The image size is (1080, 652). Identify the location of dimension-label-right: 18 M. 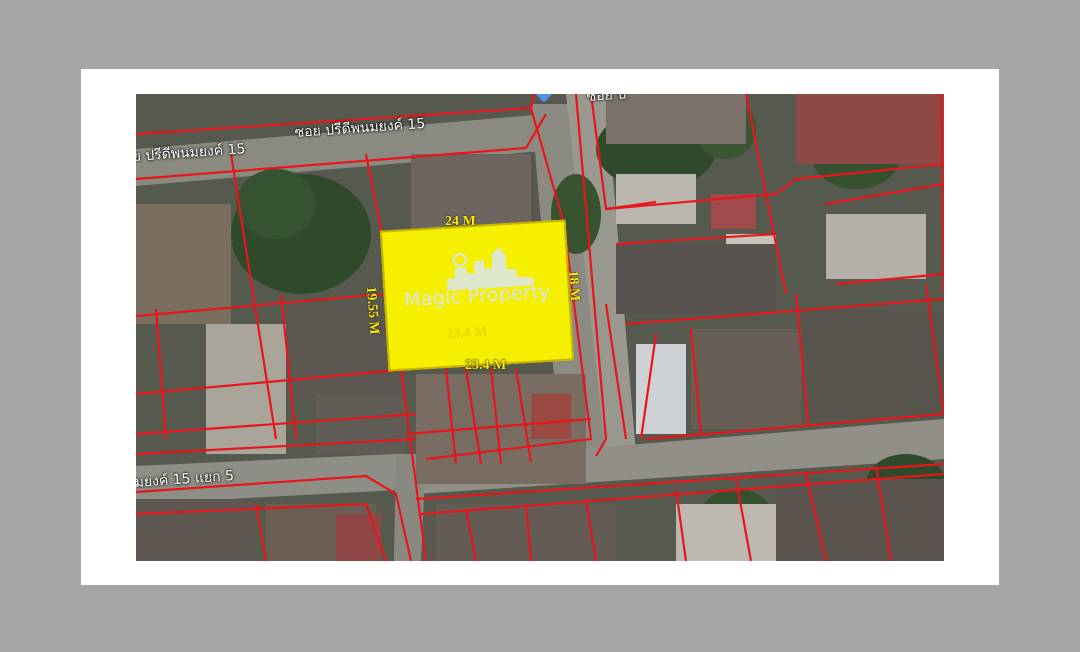
(574, 286).